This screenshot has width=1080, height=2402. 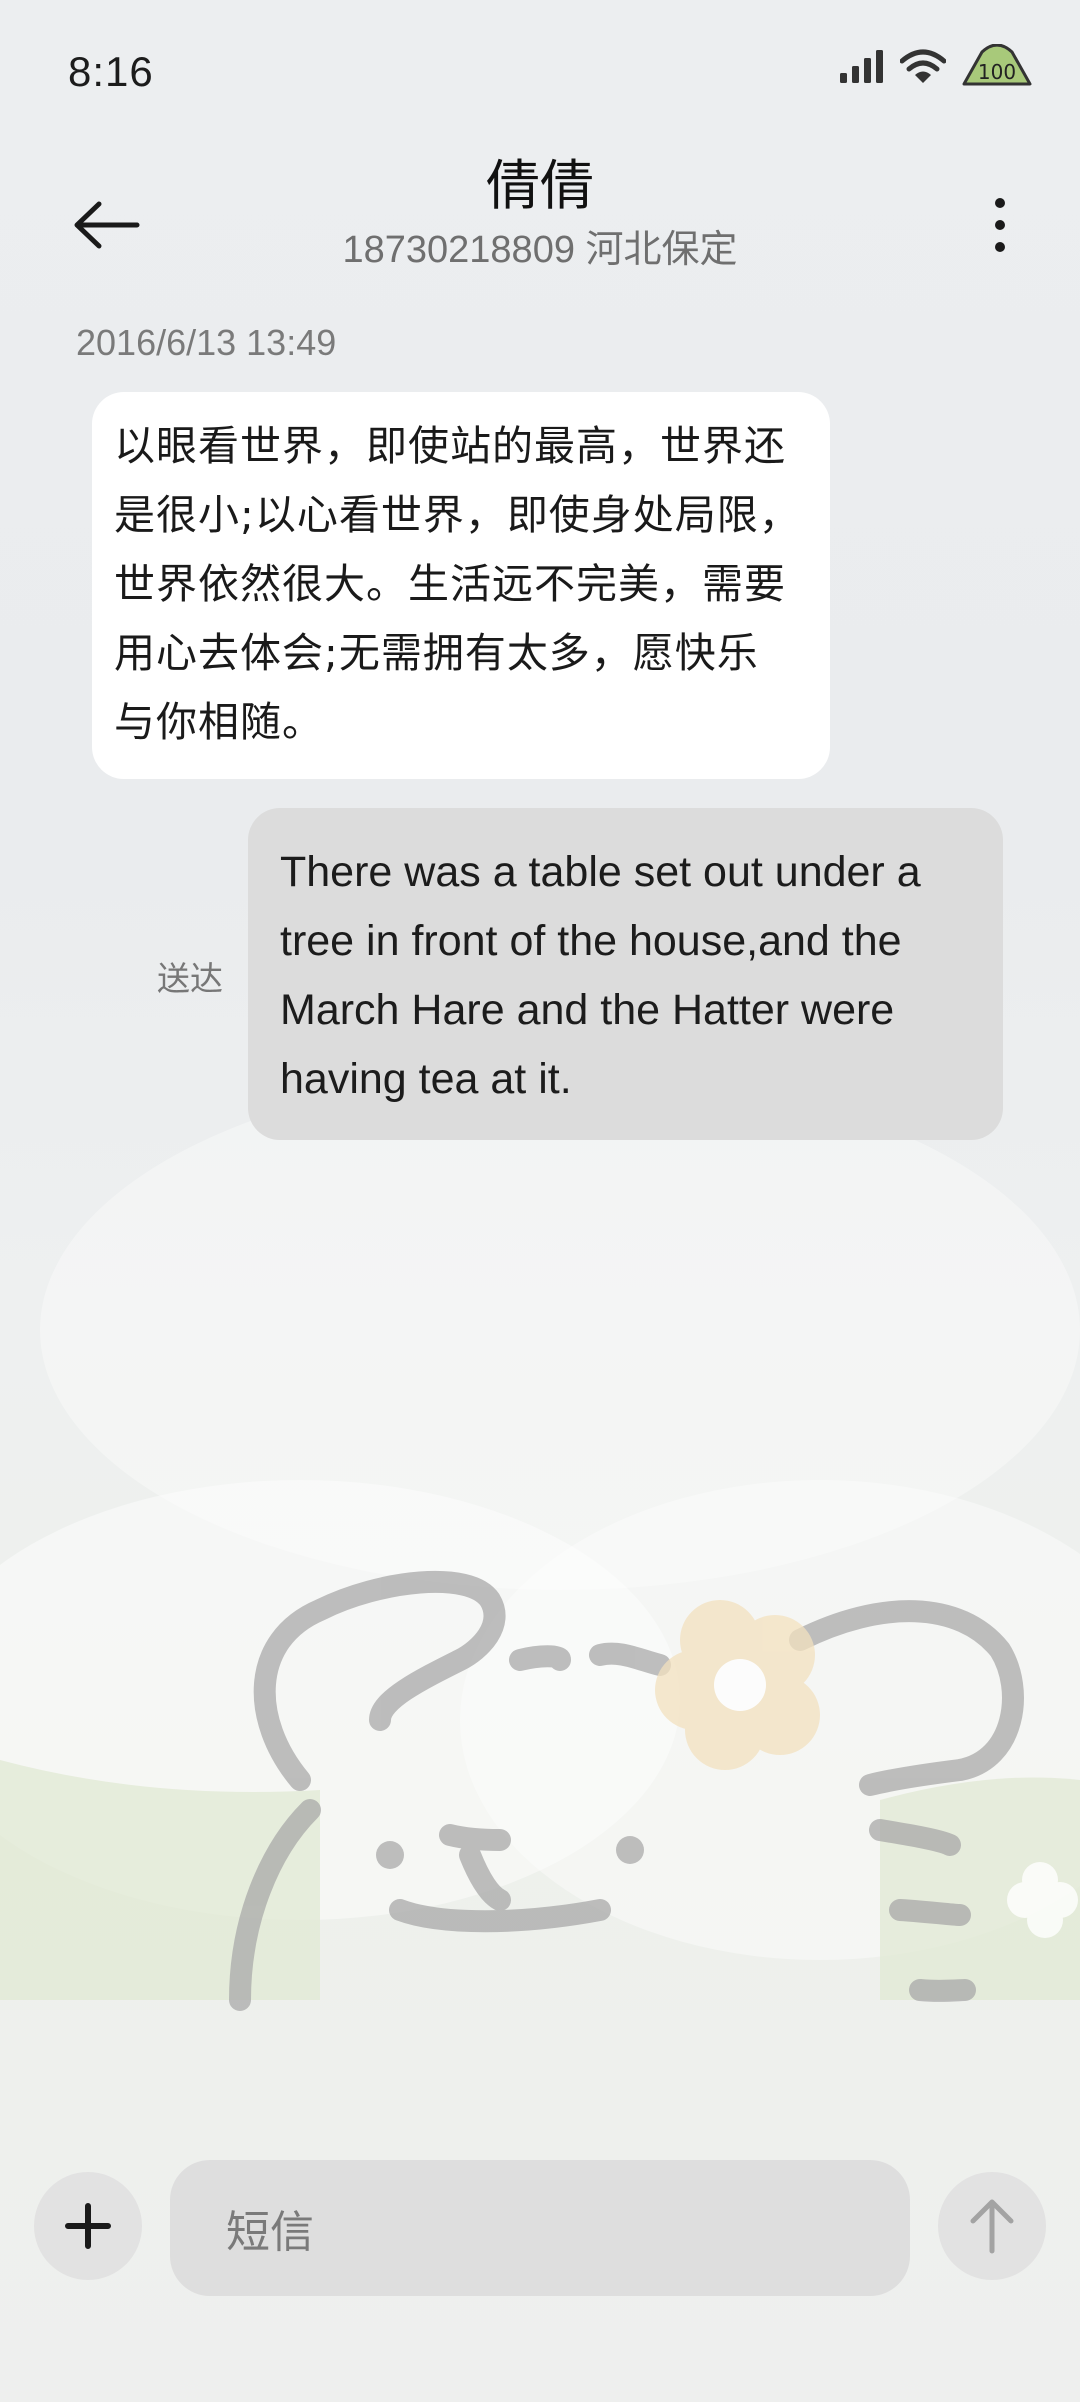 I want to click on contact-title: 倩倩 18730218809 河北保定, so click(x=540, y=213).